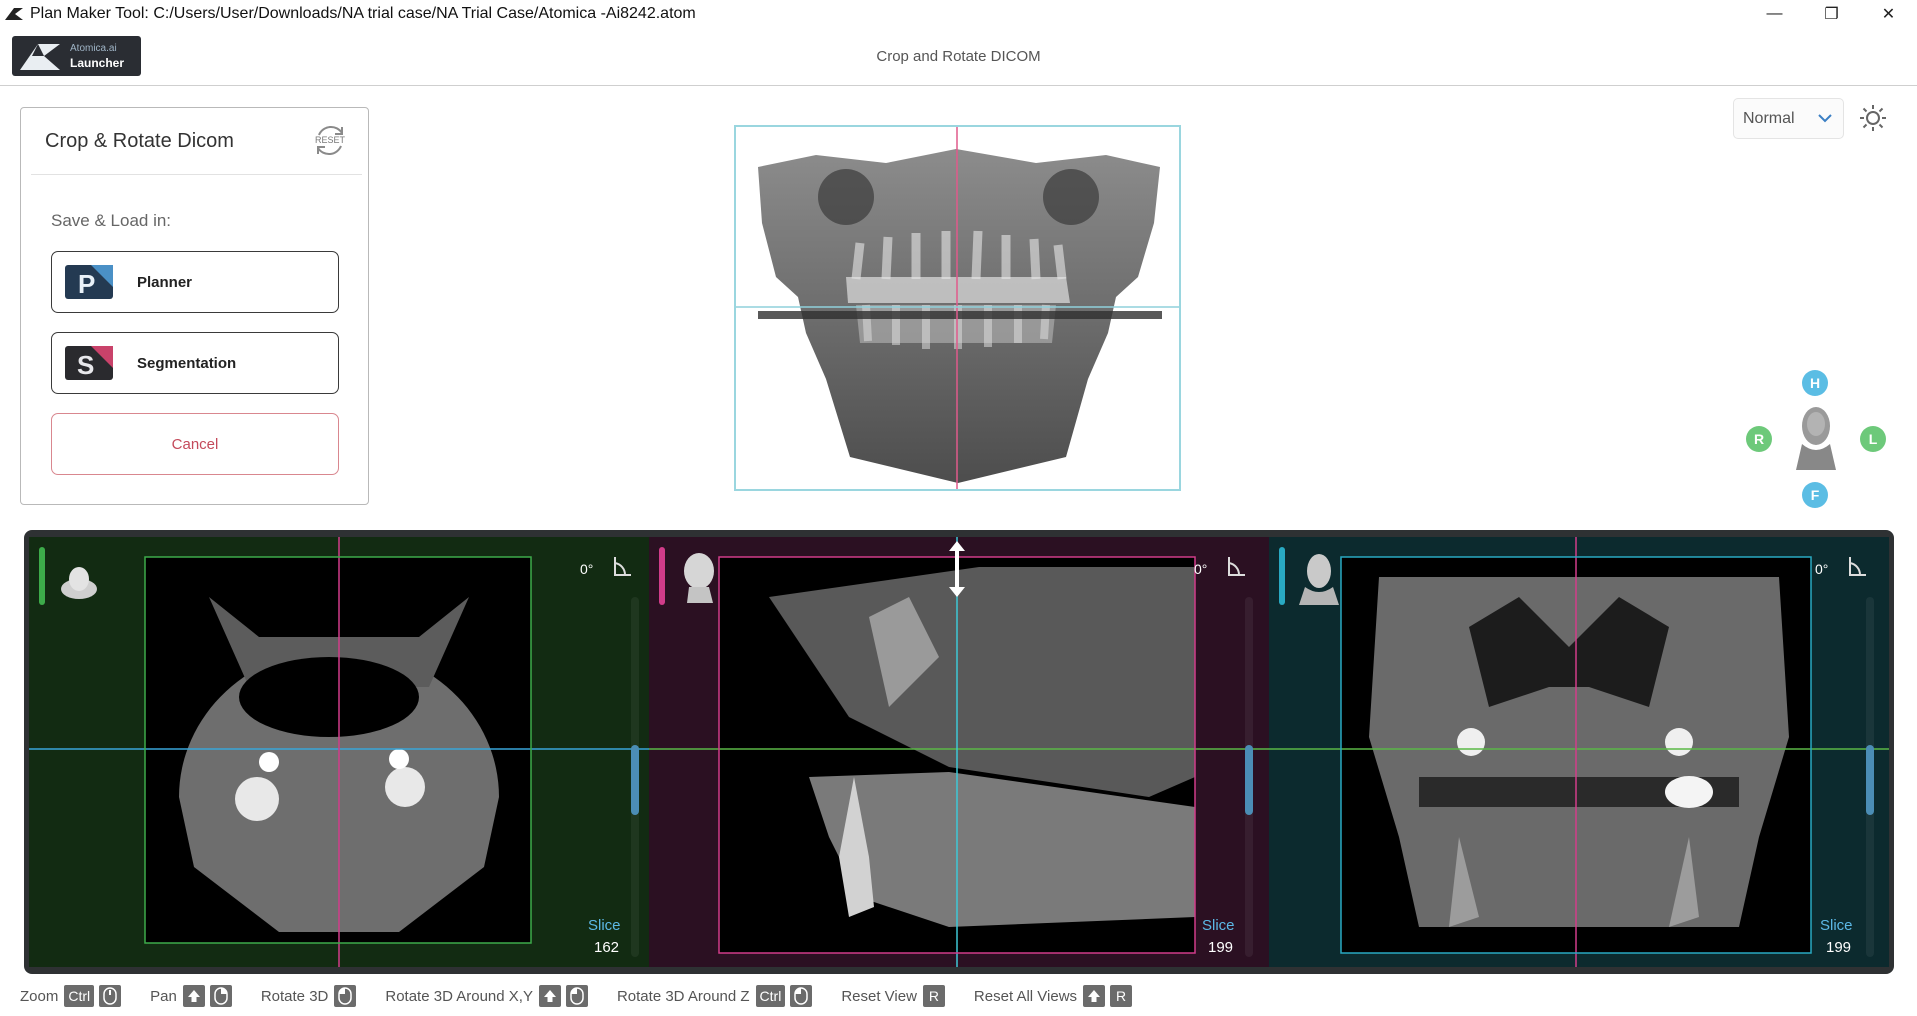 This screenshot has width=1917, height=1016. Describe the element at coordinates (607, 947) in the screenshot. I see `axial-slice-number: 162` at that location.